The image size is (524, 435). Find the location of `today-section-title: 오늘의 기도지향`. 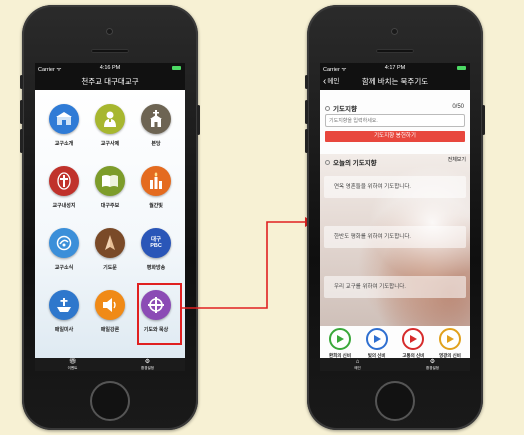

today-section-title: 오늘의 기도지향 is located at coordinates (351, 162).